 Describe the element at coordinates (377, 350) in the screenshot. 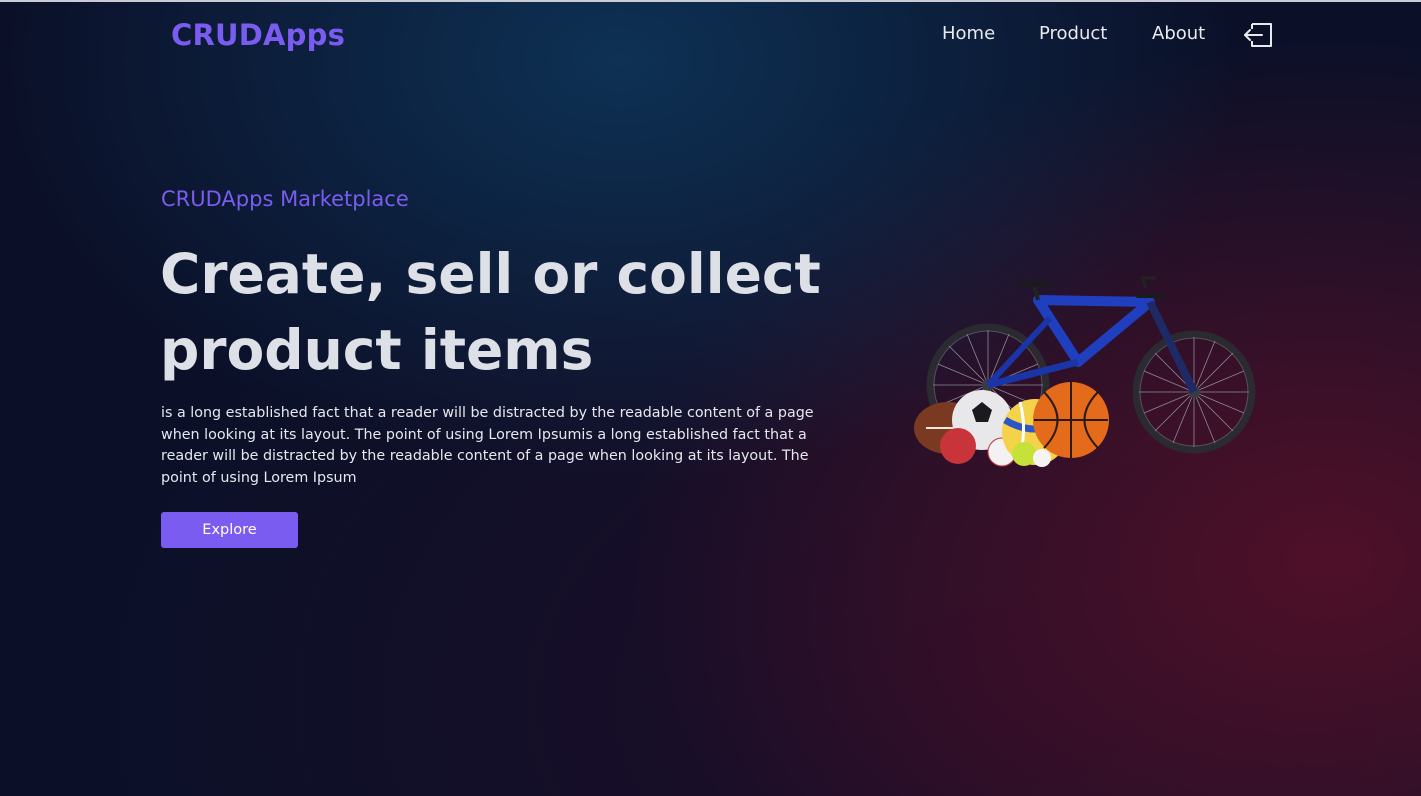

I see `hero-headline-line2: product items` at that location.